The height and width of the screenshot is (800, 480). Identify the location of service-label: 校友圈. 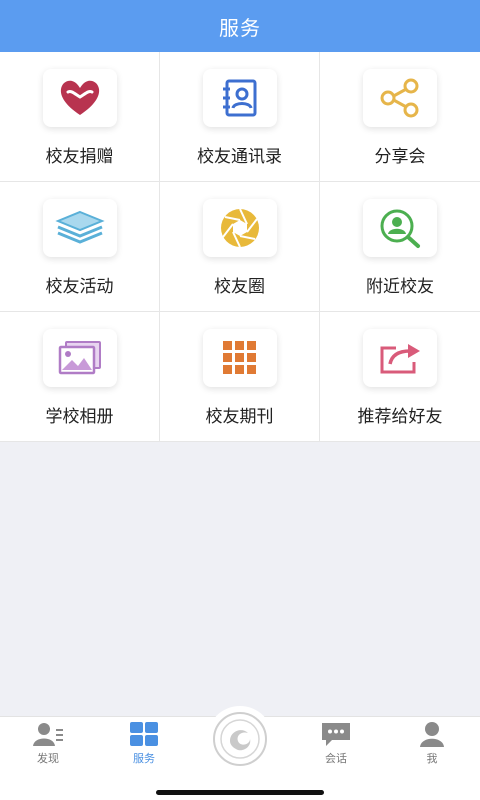
(239, 287).